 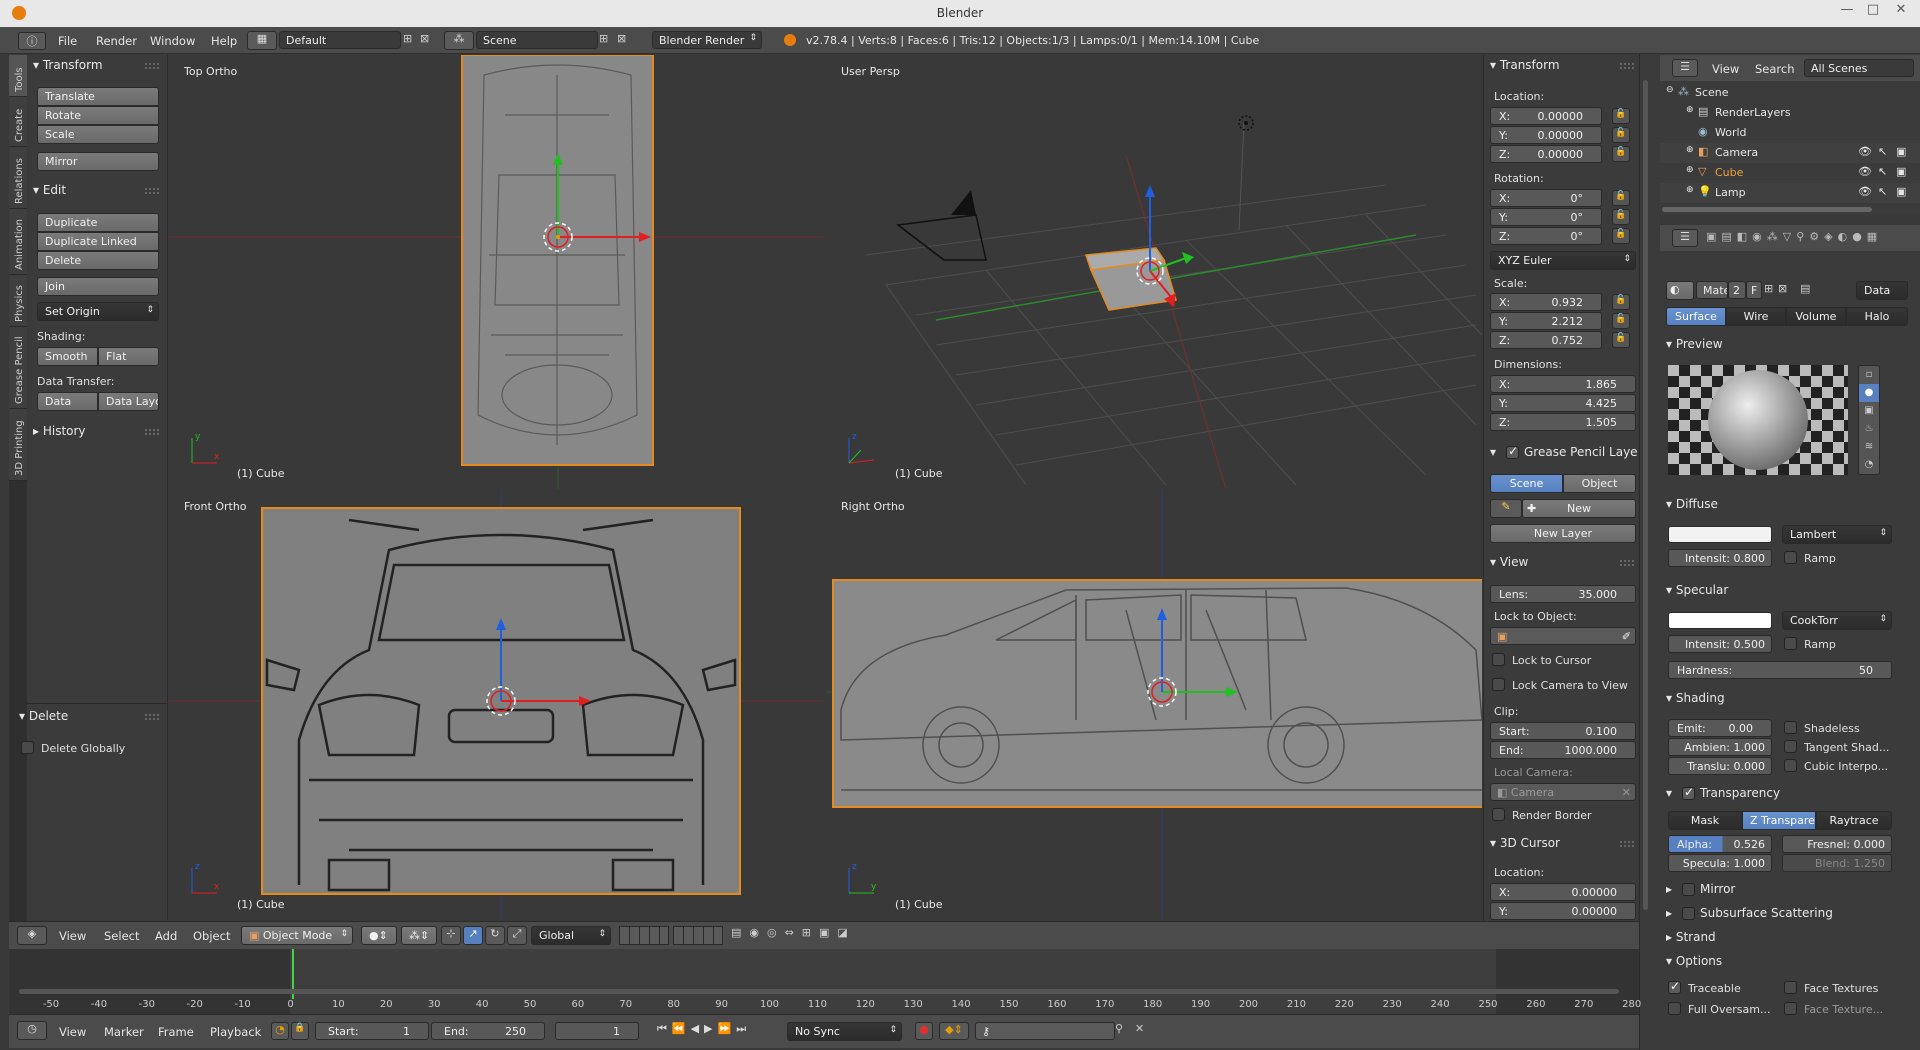 I want to click on scale-x-field: X: 0.932, so click(x=1546, y=302).